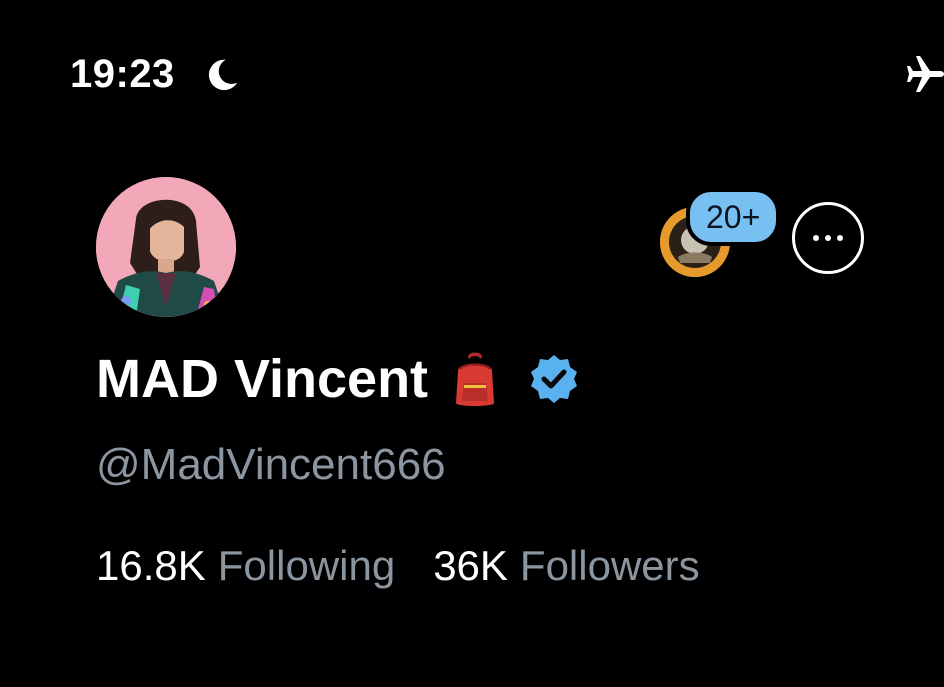 This screenshot has height=687, width=944. What do you see at coordinates (609, 565) in the screenshot?
I see `followers-label: Followers` at bounding box center [609, 565].